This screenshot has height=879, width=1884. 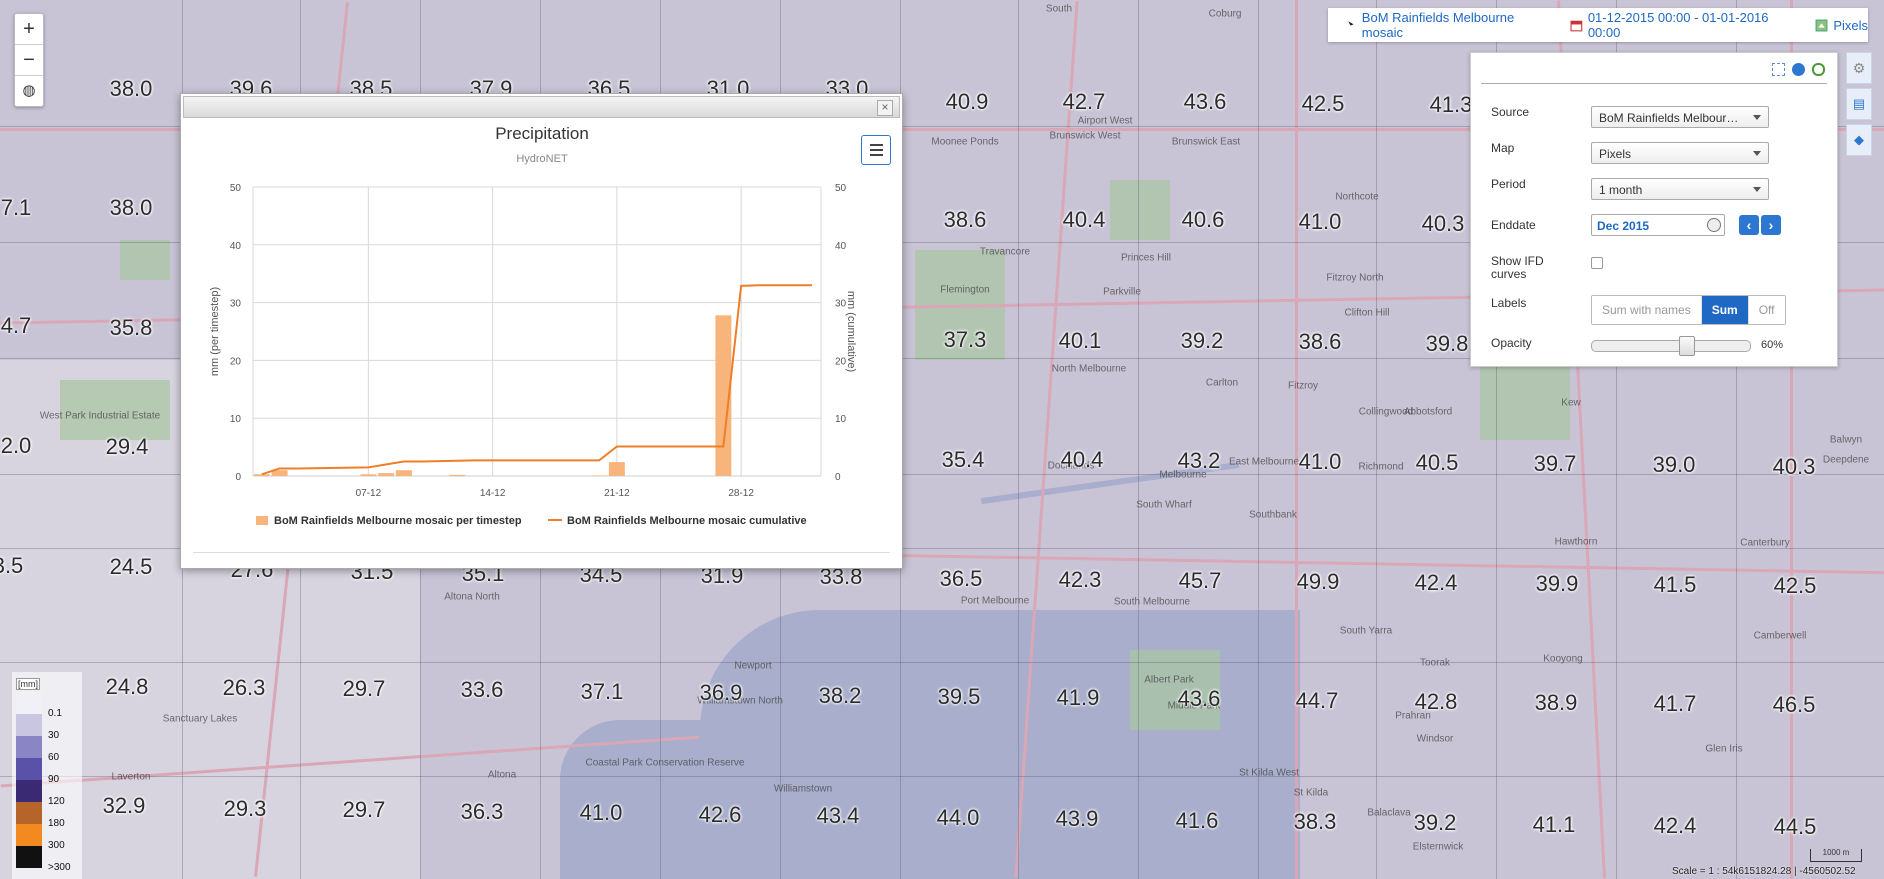 I want to click on rainfall-cell-value: 24.8, so click(x=127, y=686).